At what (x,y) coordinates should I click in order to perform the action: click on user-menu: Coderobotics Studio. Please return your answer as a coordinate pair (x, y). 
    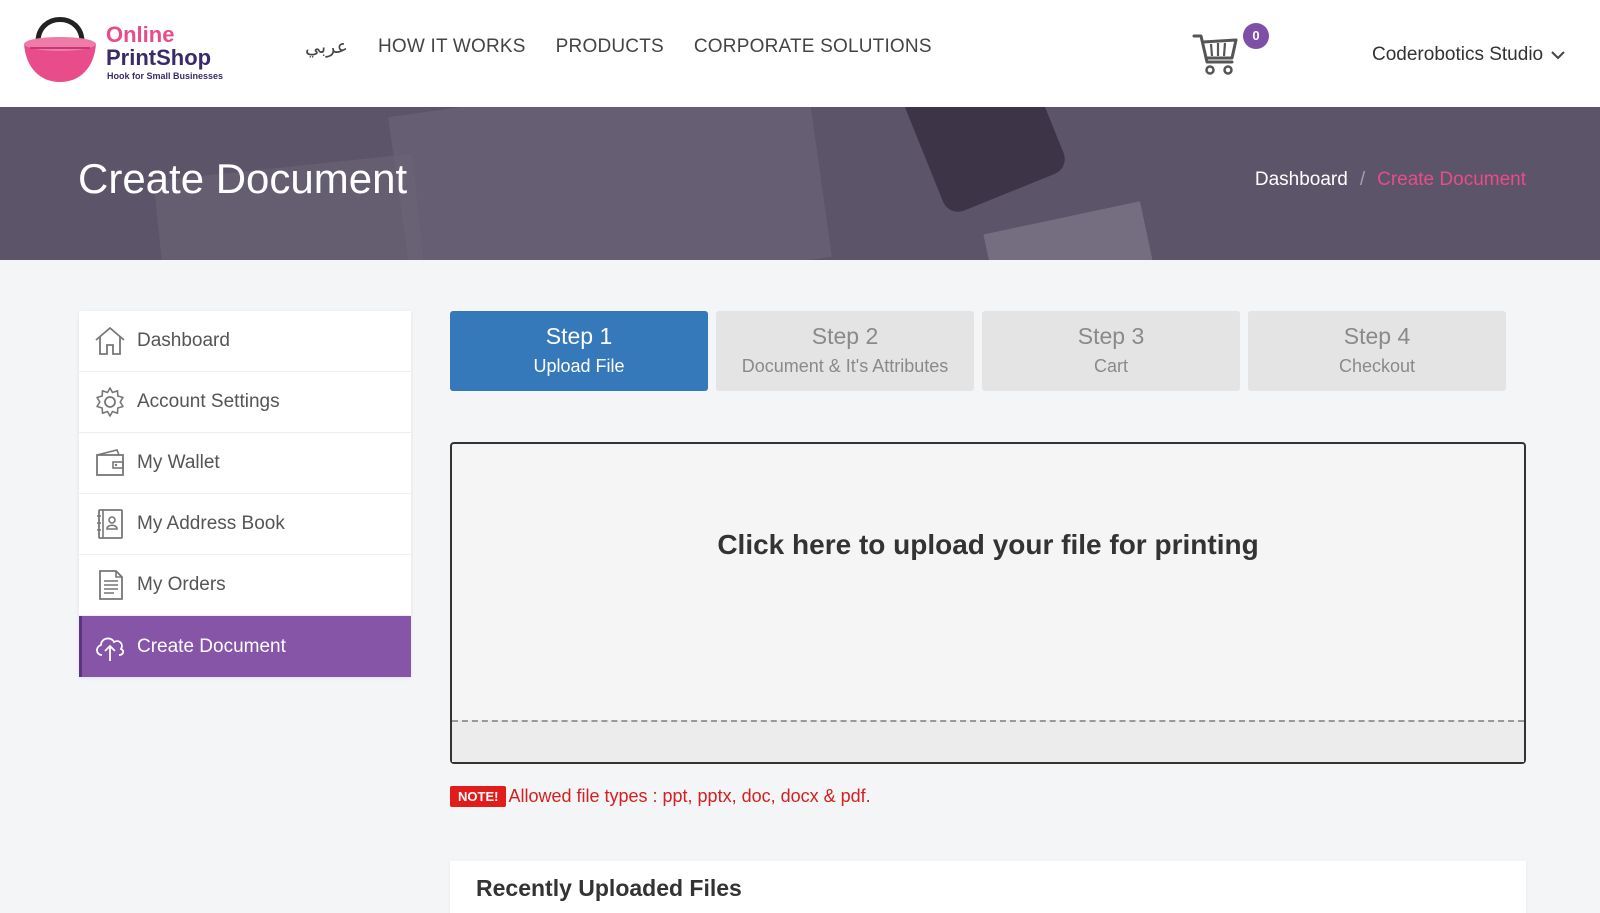
    Looking at the image, I should click on (1468, 55).